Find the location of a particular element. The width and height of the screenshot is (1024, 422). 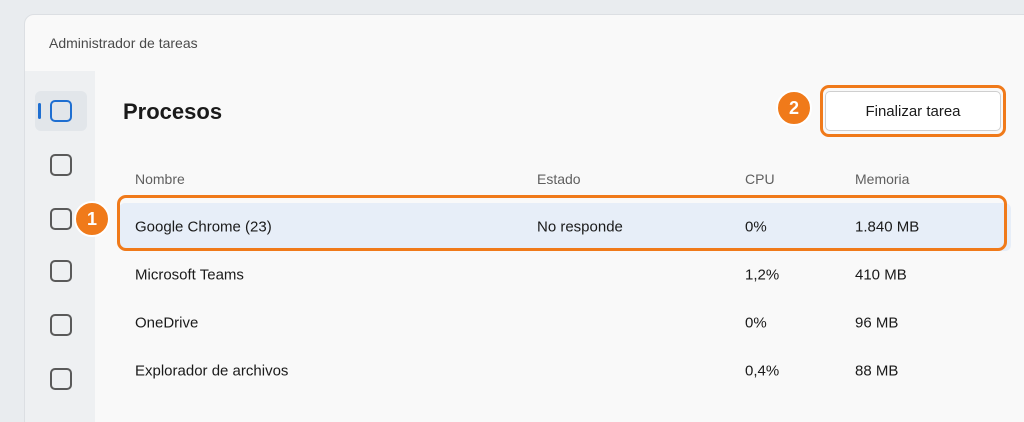

details-icon is located at coordinates (61, 379).